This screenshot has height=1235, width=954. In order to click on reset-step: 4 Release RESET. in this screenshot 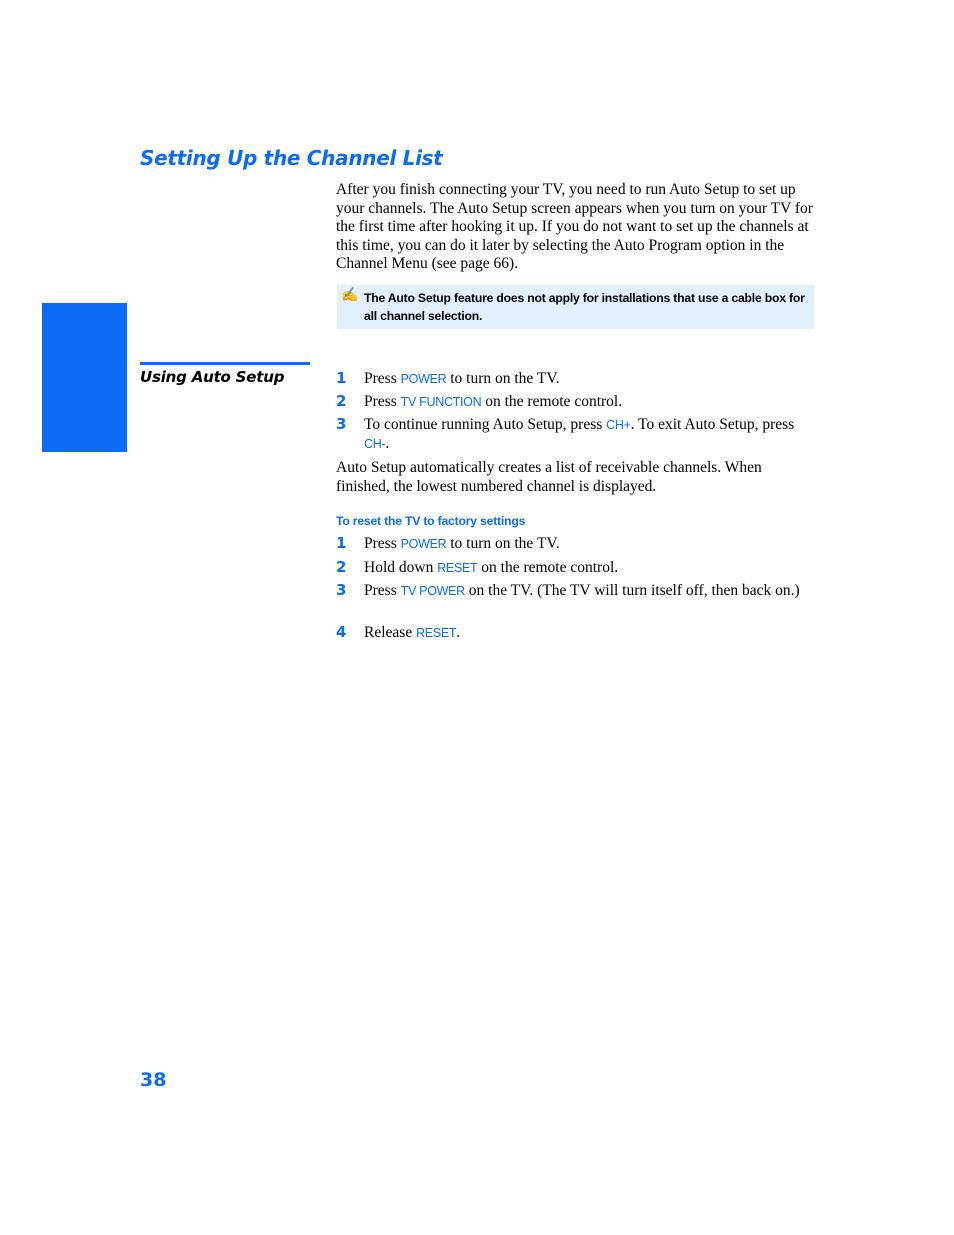, I will do `click(575, 633)`.